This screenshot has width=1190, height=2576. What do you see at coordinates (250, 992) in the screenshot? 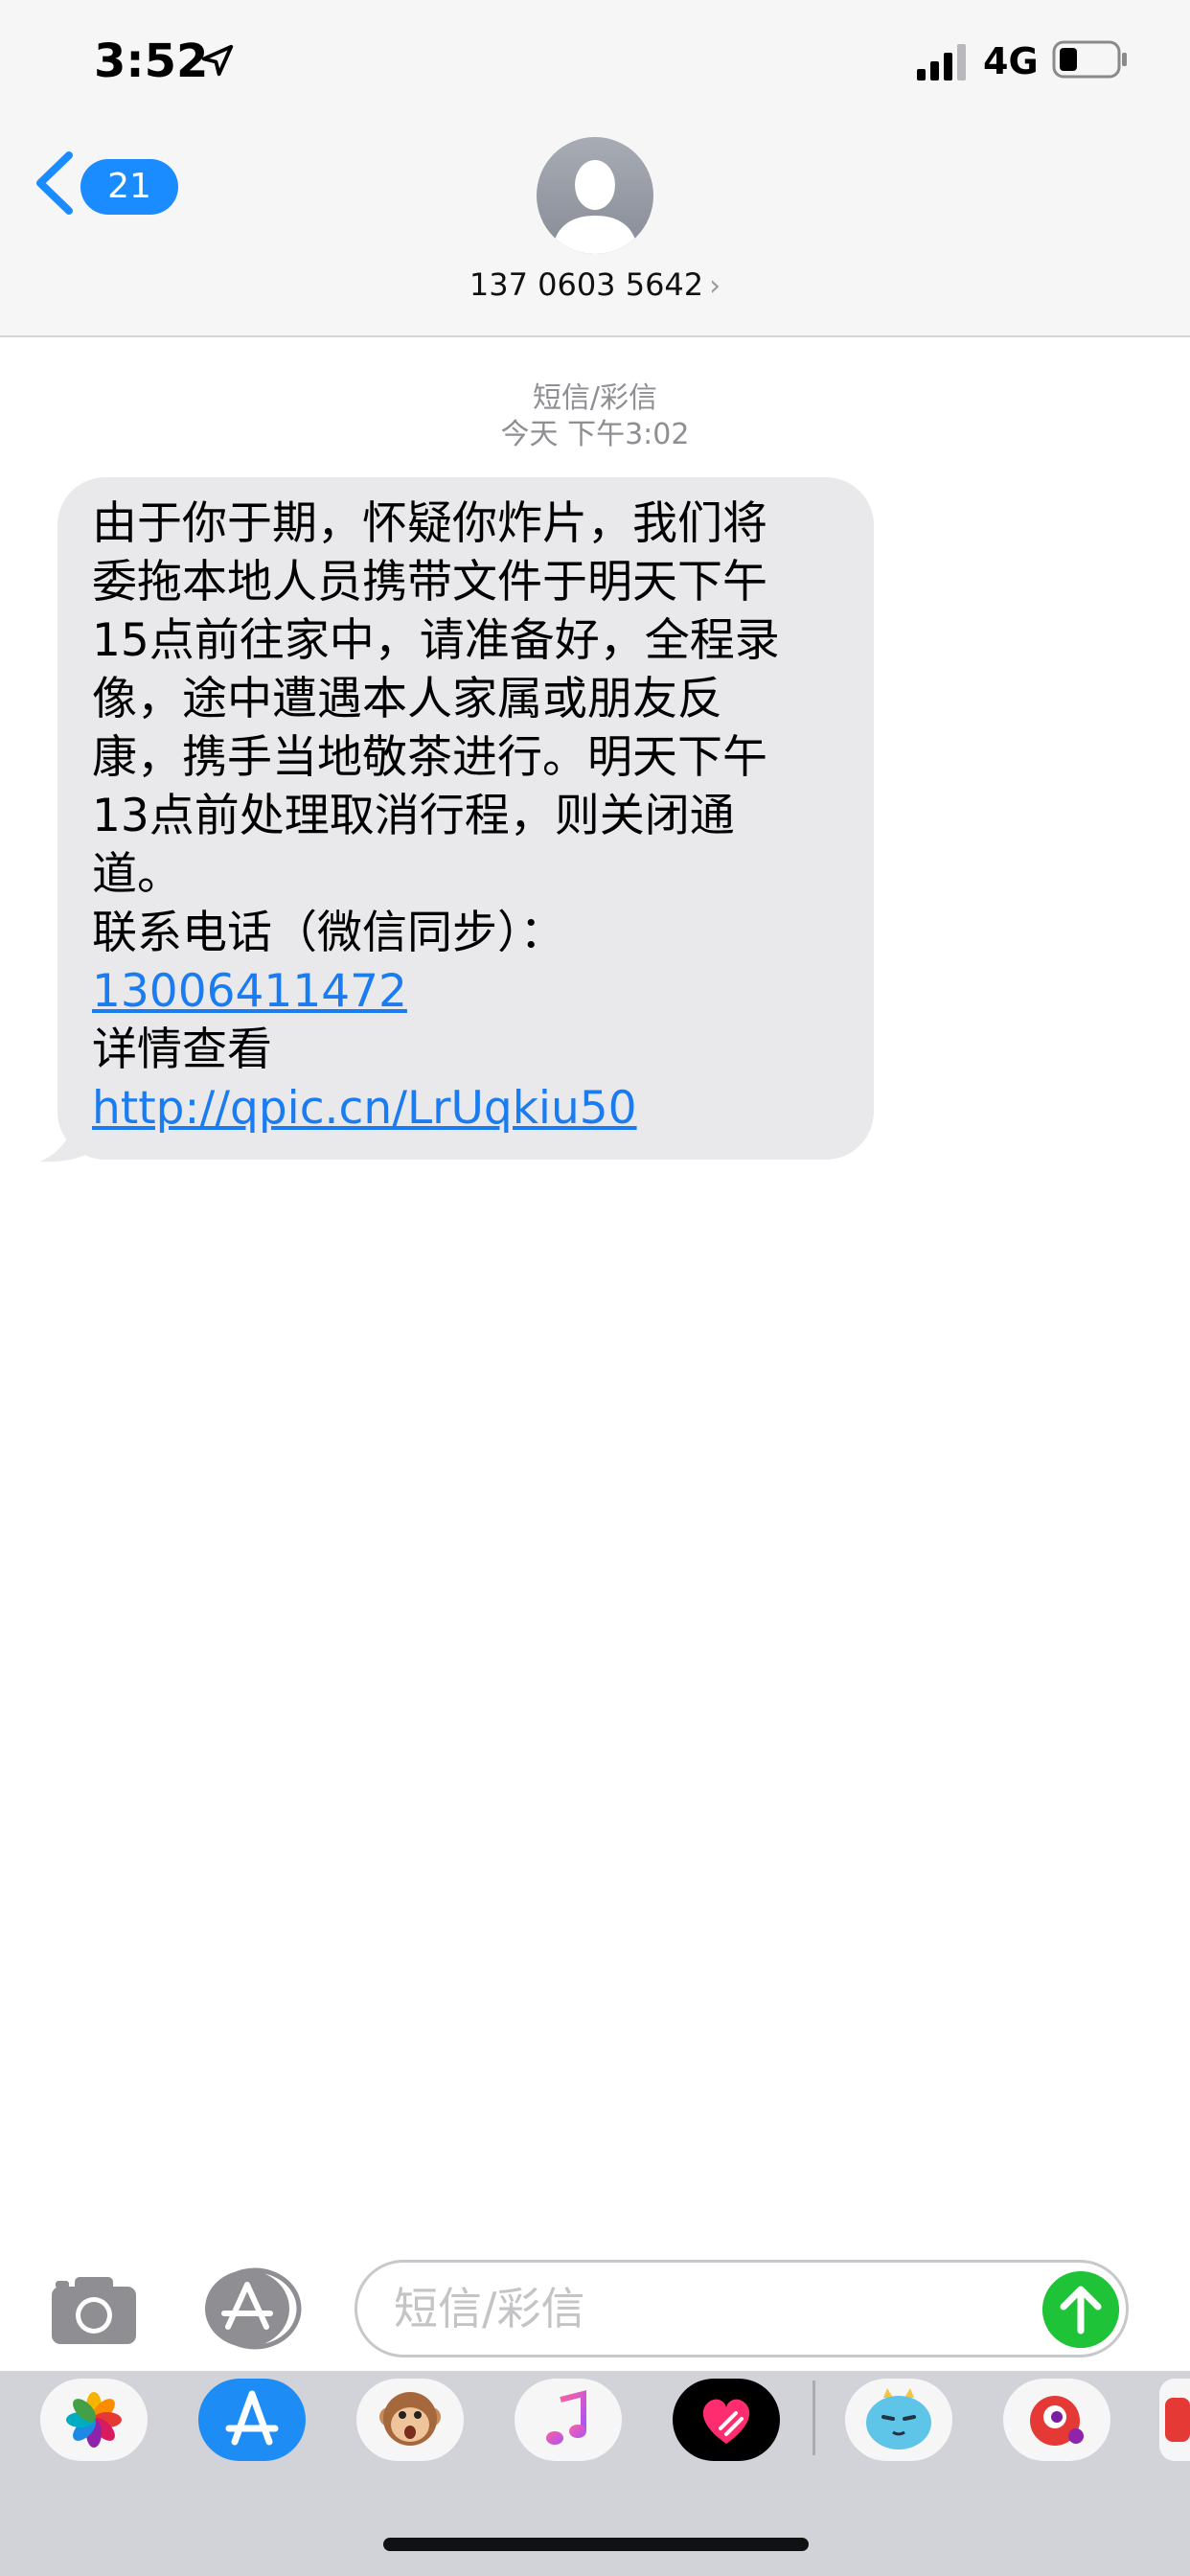
I see `phone-number-link: 13006411472` at bounding box center [250, 992].